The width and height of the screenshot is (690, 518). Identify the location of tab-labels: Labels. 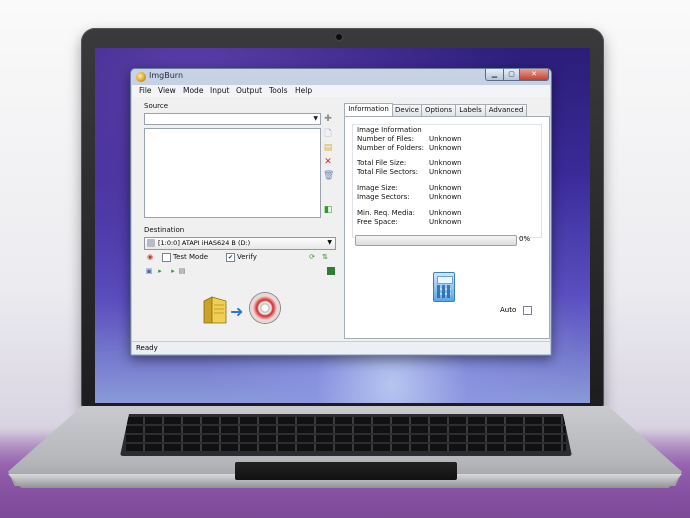
(470, 110).